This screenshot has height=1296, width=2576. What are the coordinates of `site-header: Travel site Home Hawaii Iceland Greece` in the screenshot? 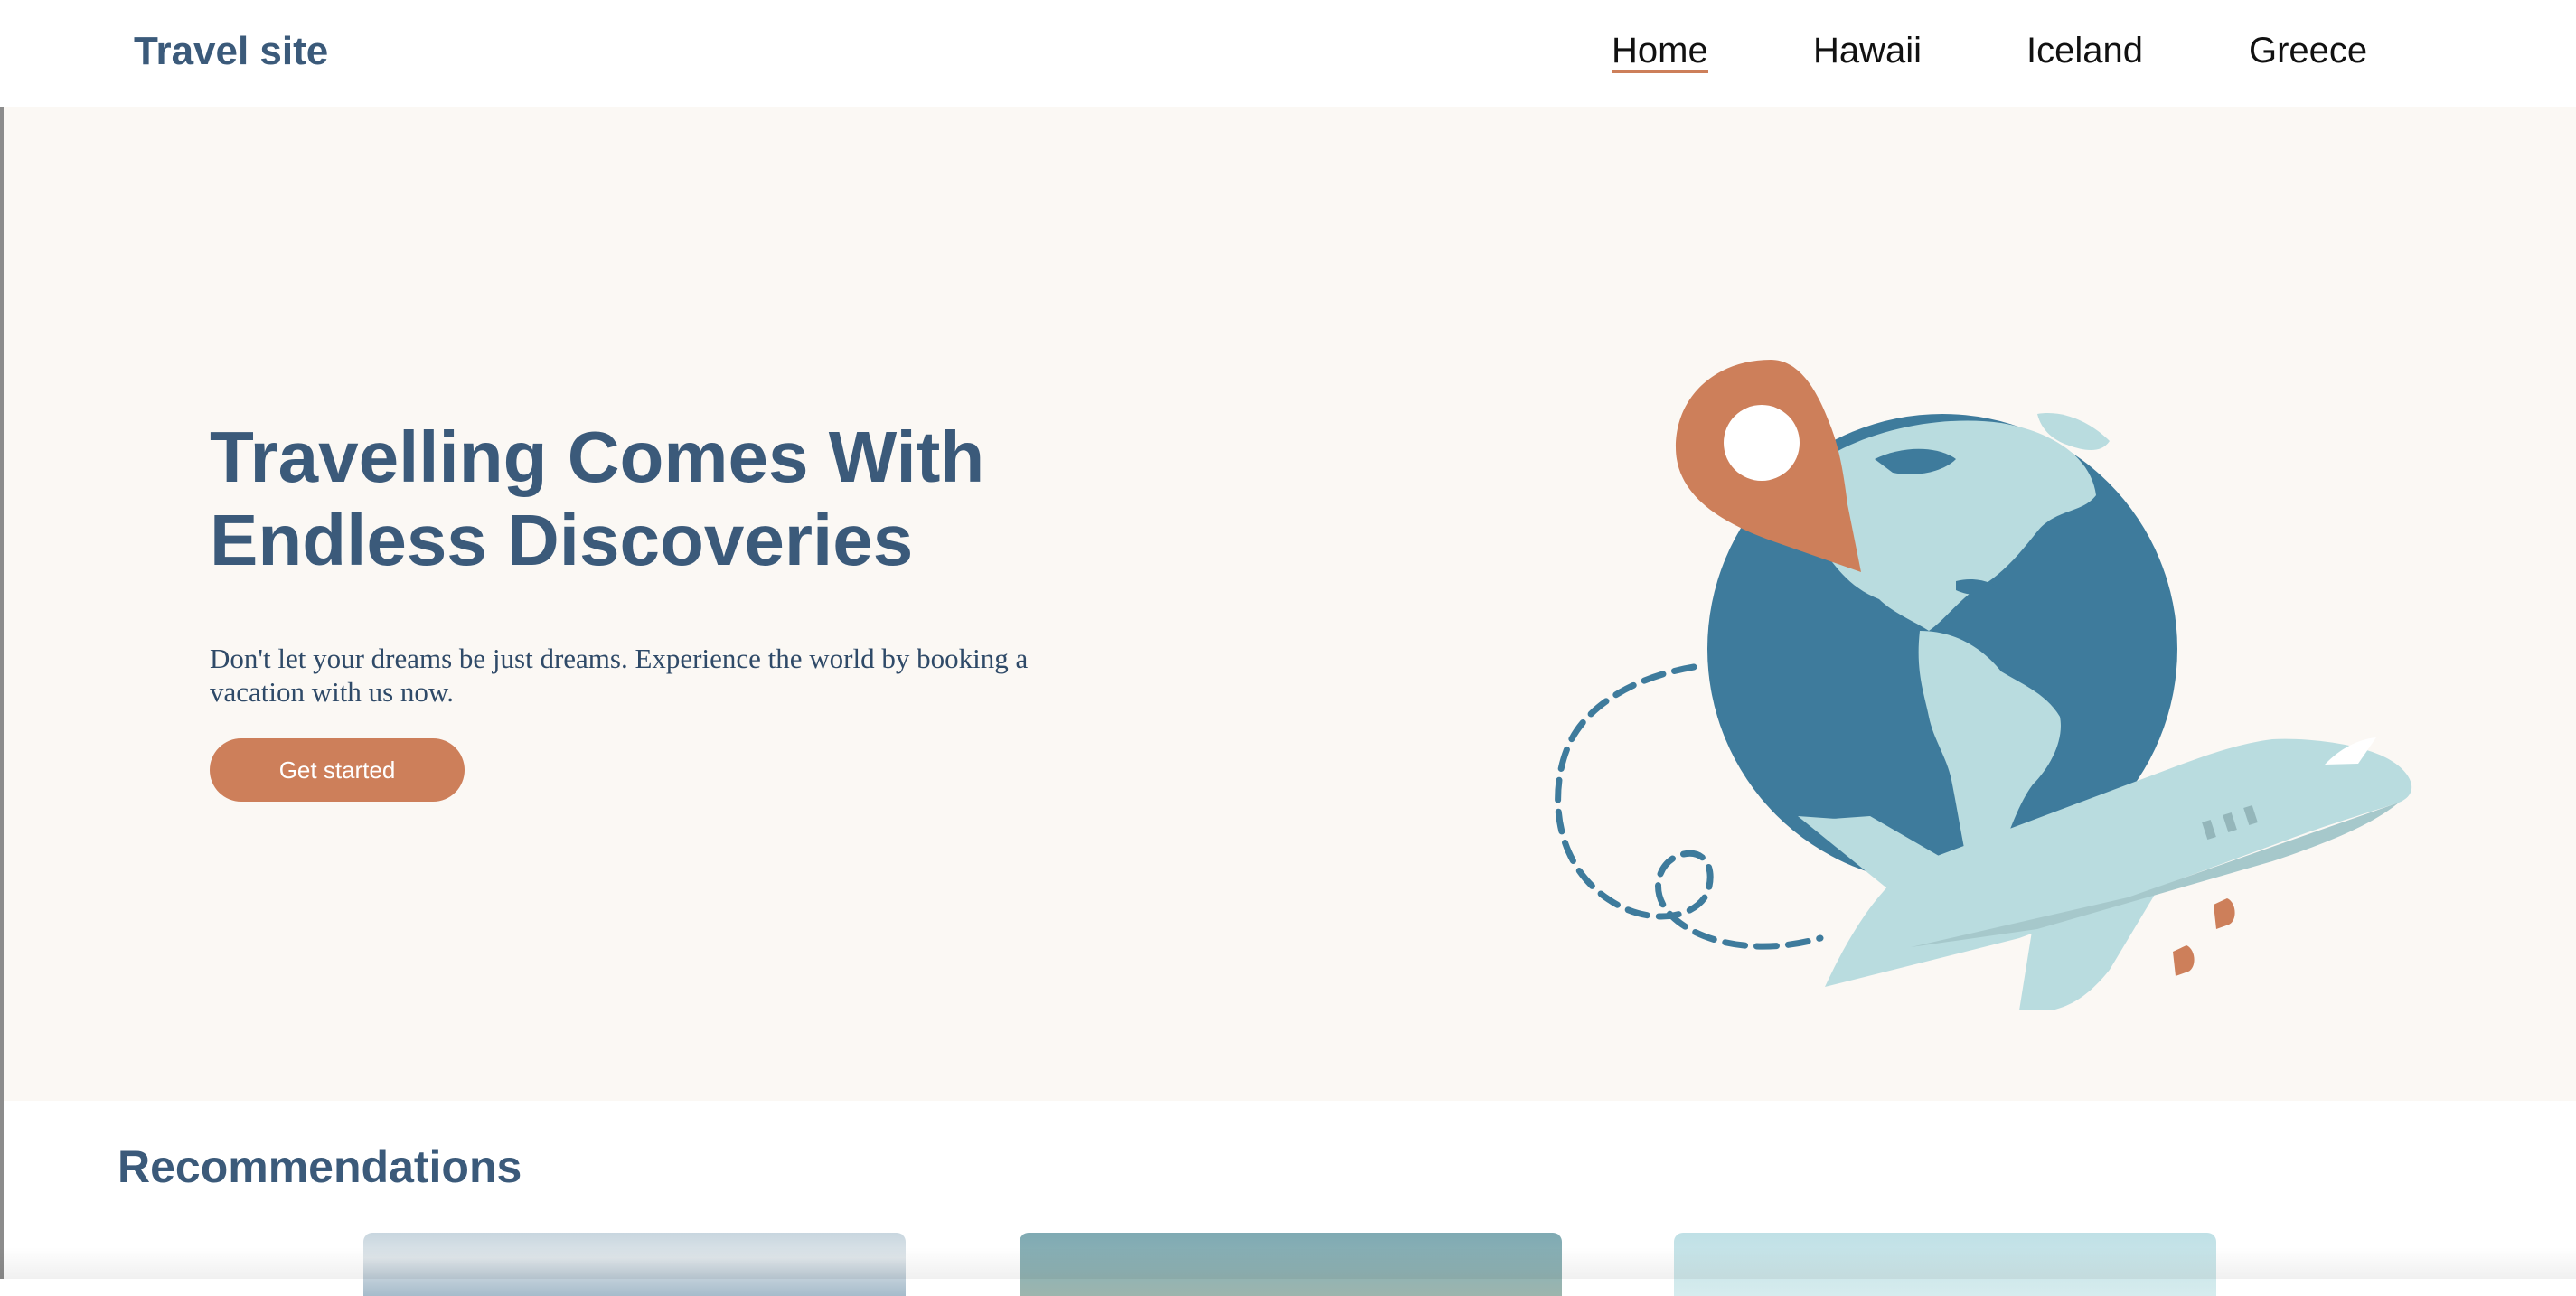 It's located at (1288, 53).